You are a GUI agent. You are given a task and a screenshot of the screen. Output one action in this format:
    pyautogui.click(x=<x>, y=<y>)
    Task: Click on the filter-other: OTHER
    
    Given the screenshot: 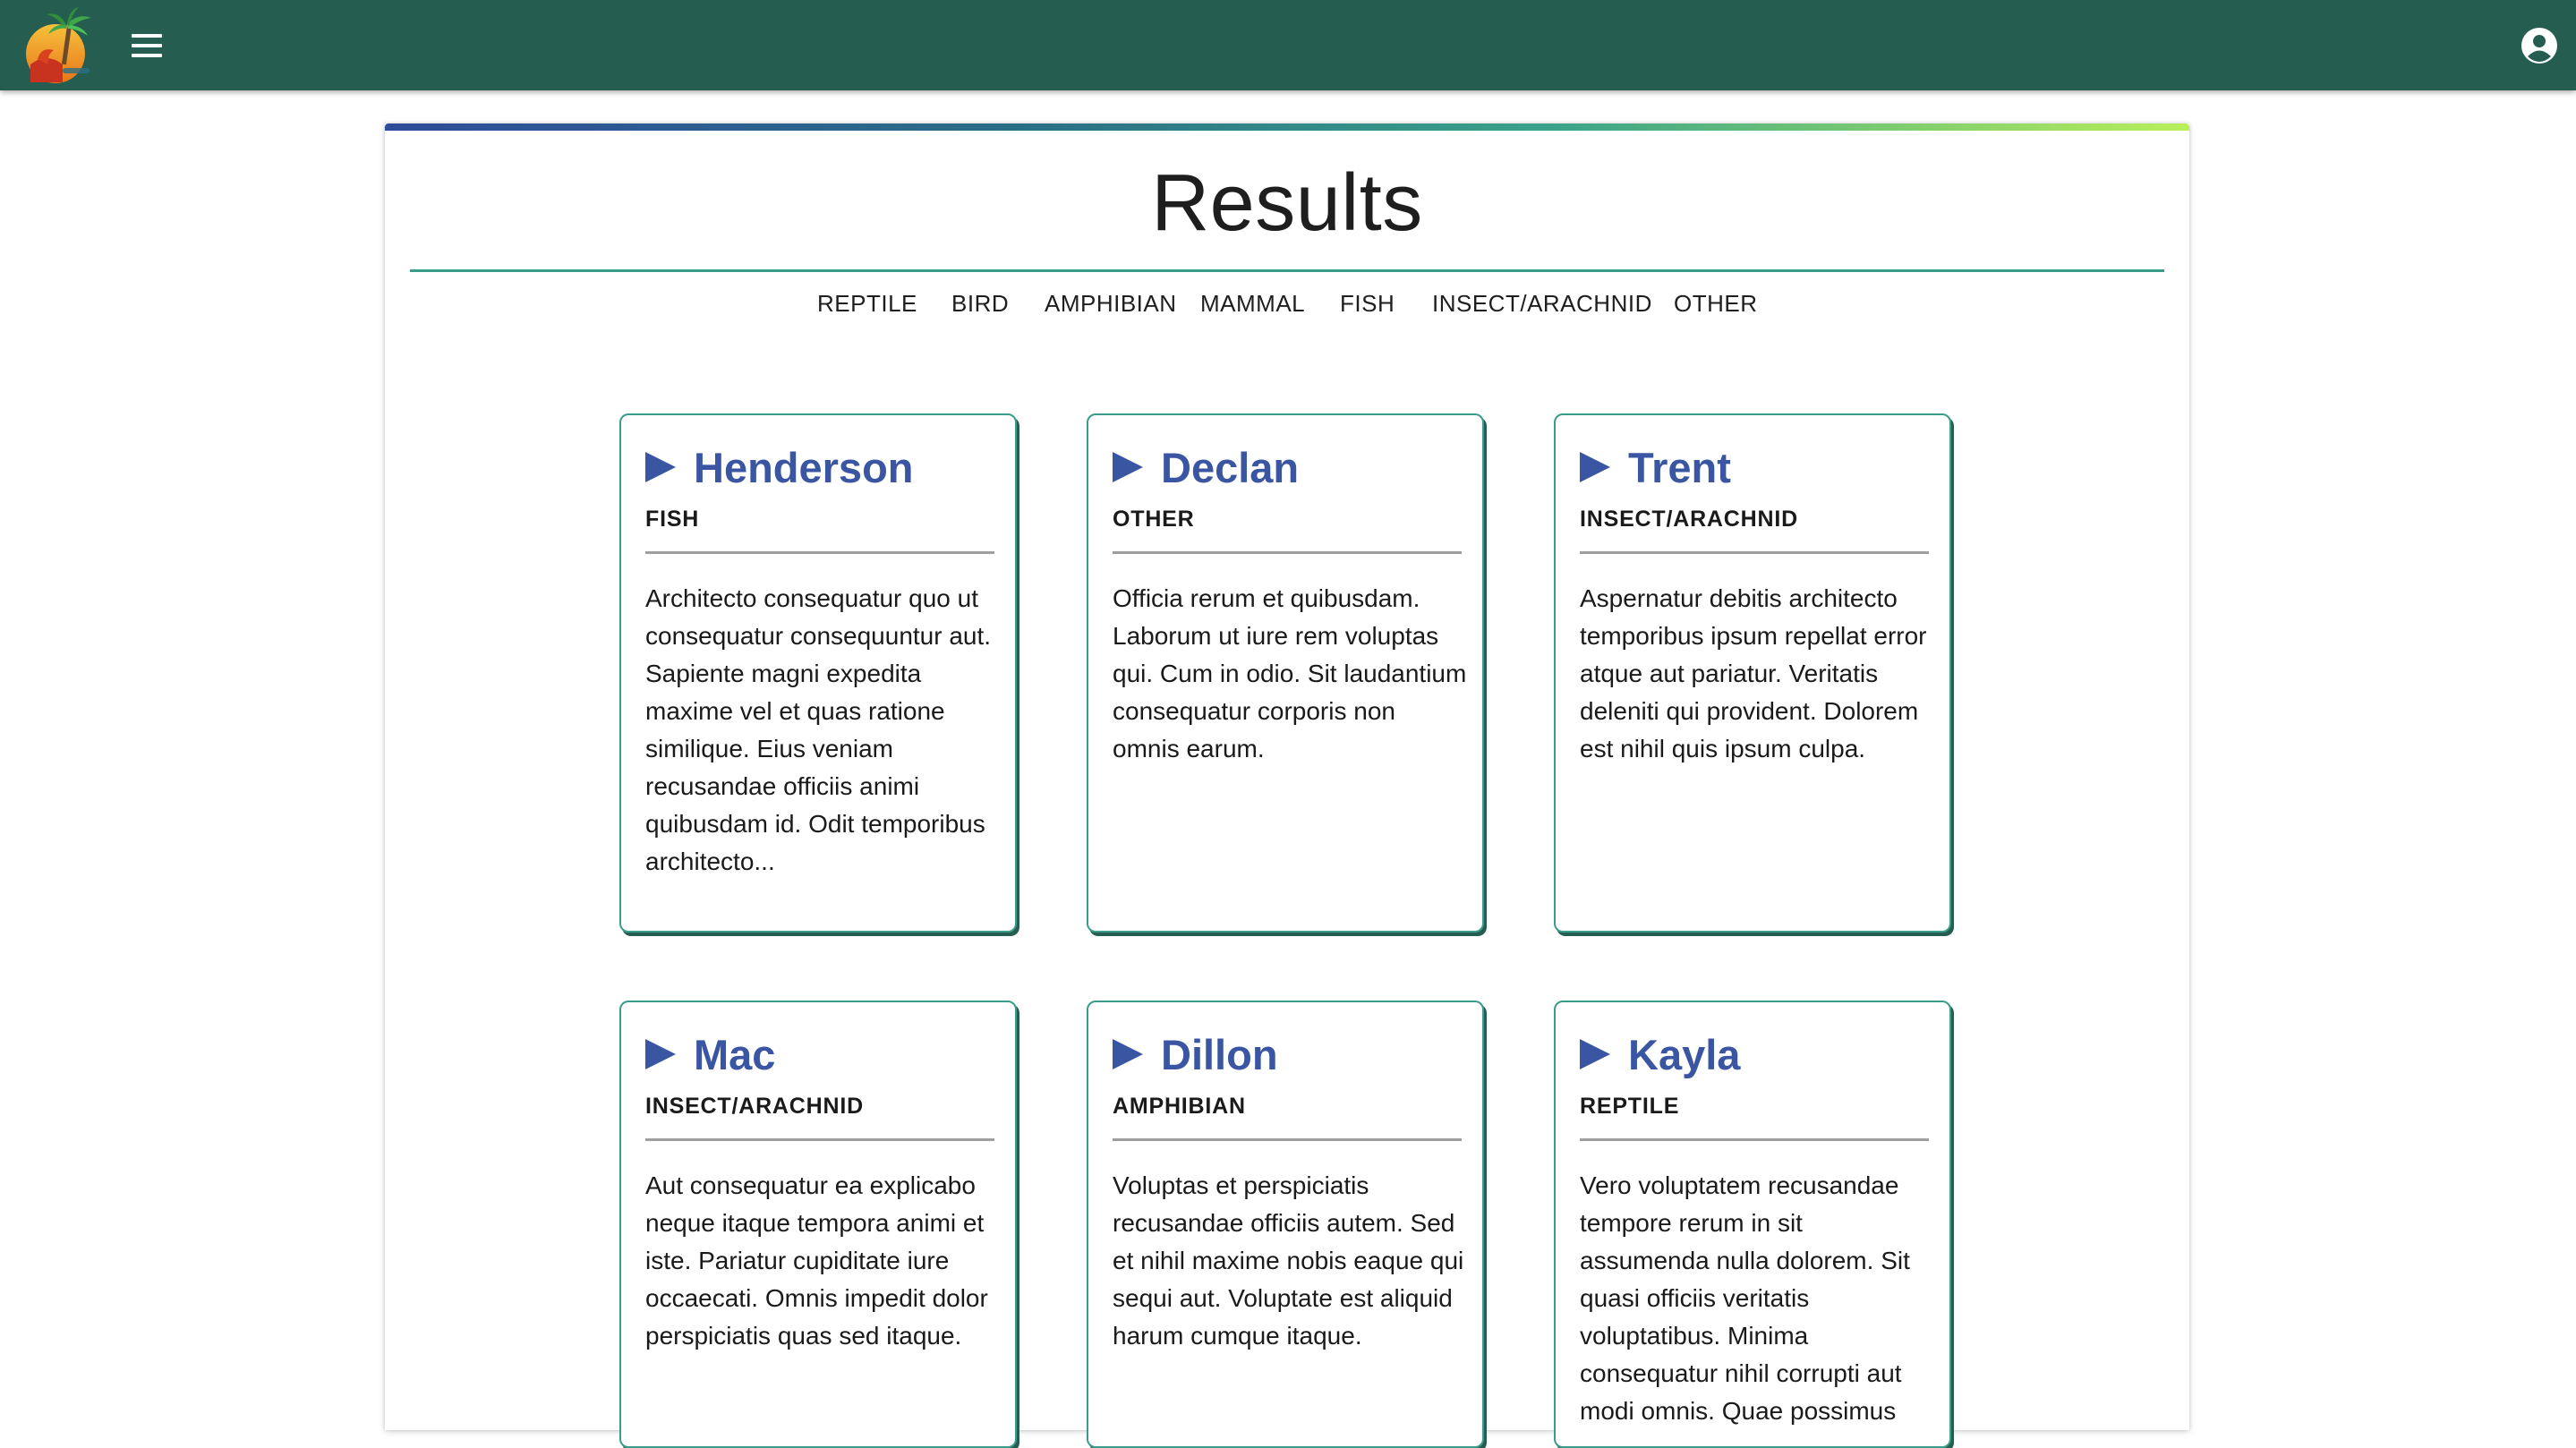 What is the action you would take?
    pyautogui.click(x=1716, y=304)
    